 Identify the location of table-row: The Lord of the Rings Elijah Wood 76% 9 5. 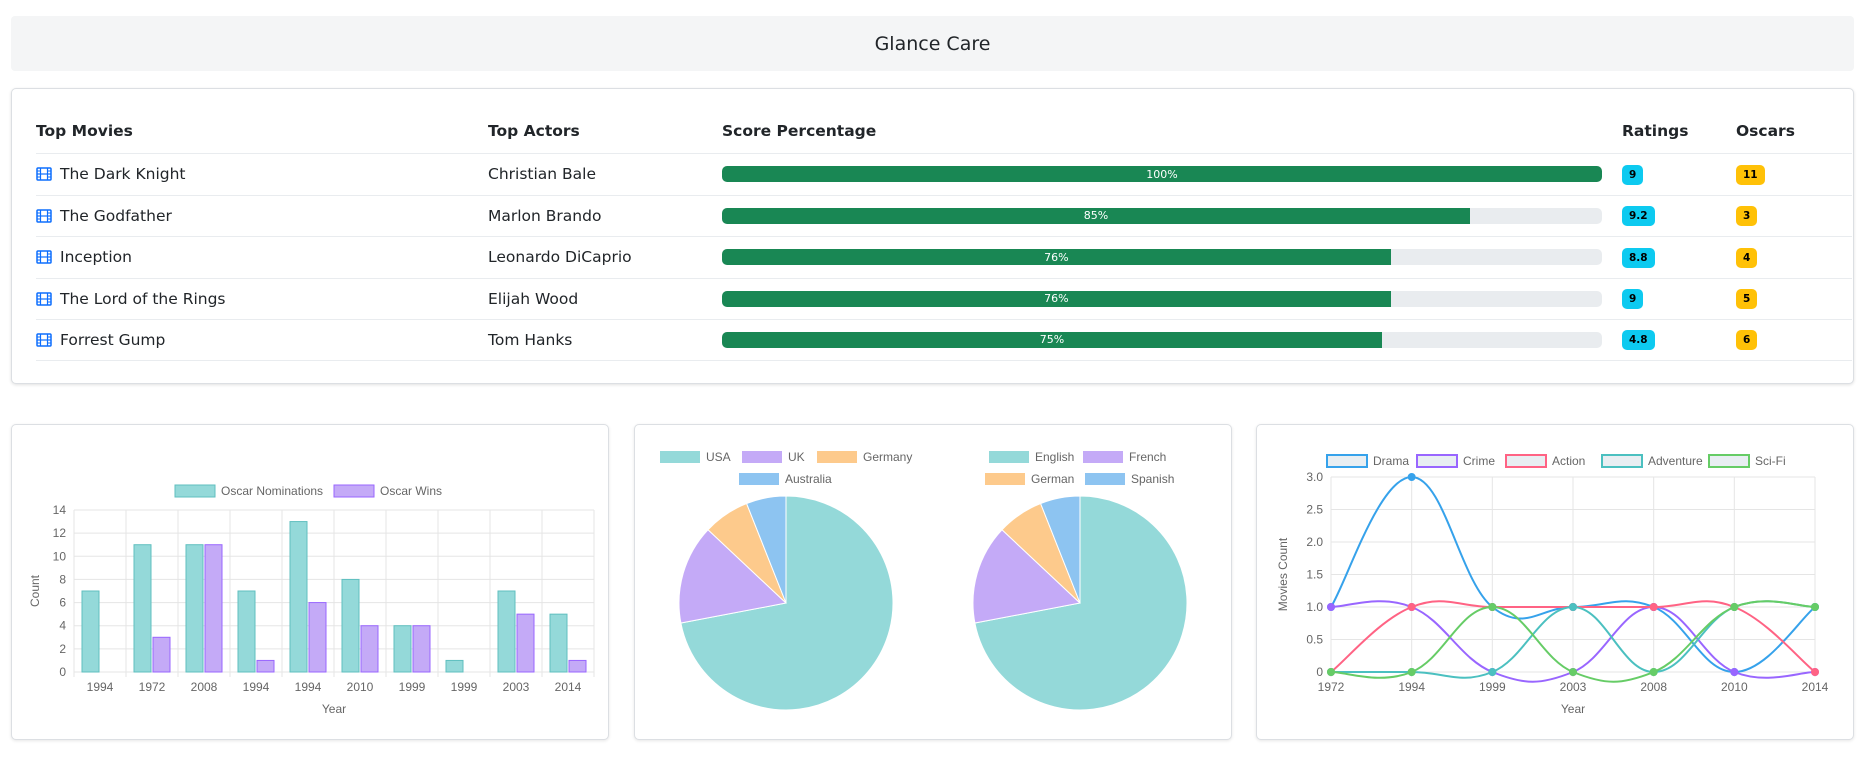
(944, 298).